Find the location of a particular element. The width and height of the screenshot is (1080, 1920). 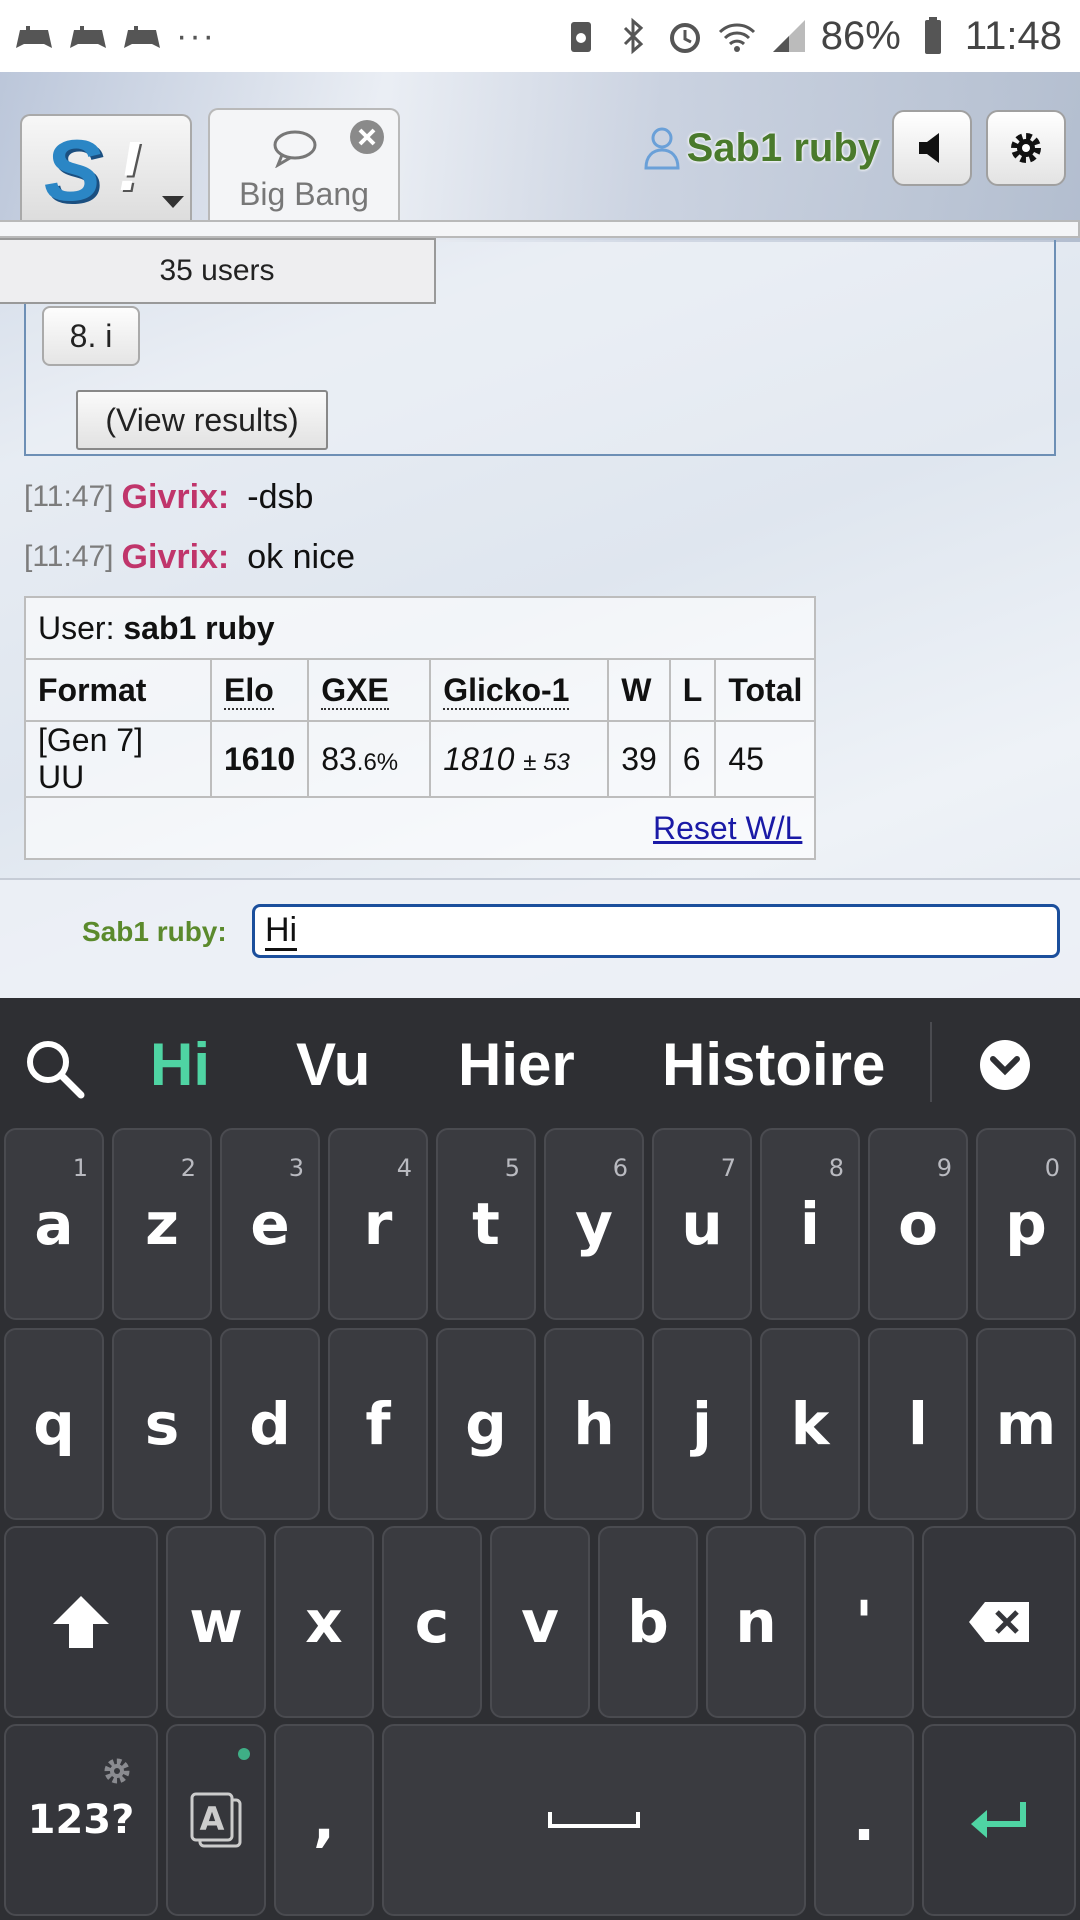

key-number: 3 is located at coordinates (296, 1168).